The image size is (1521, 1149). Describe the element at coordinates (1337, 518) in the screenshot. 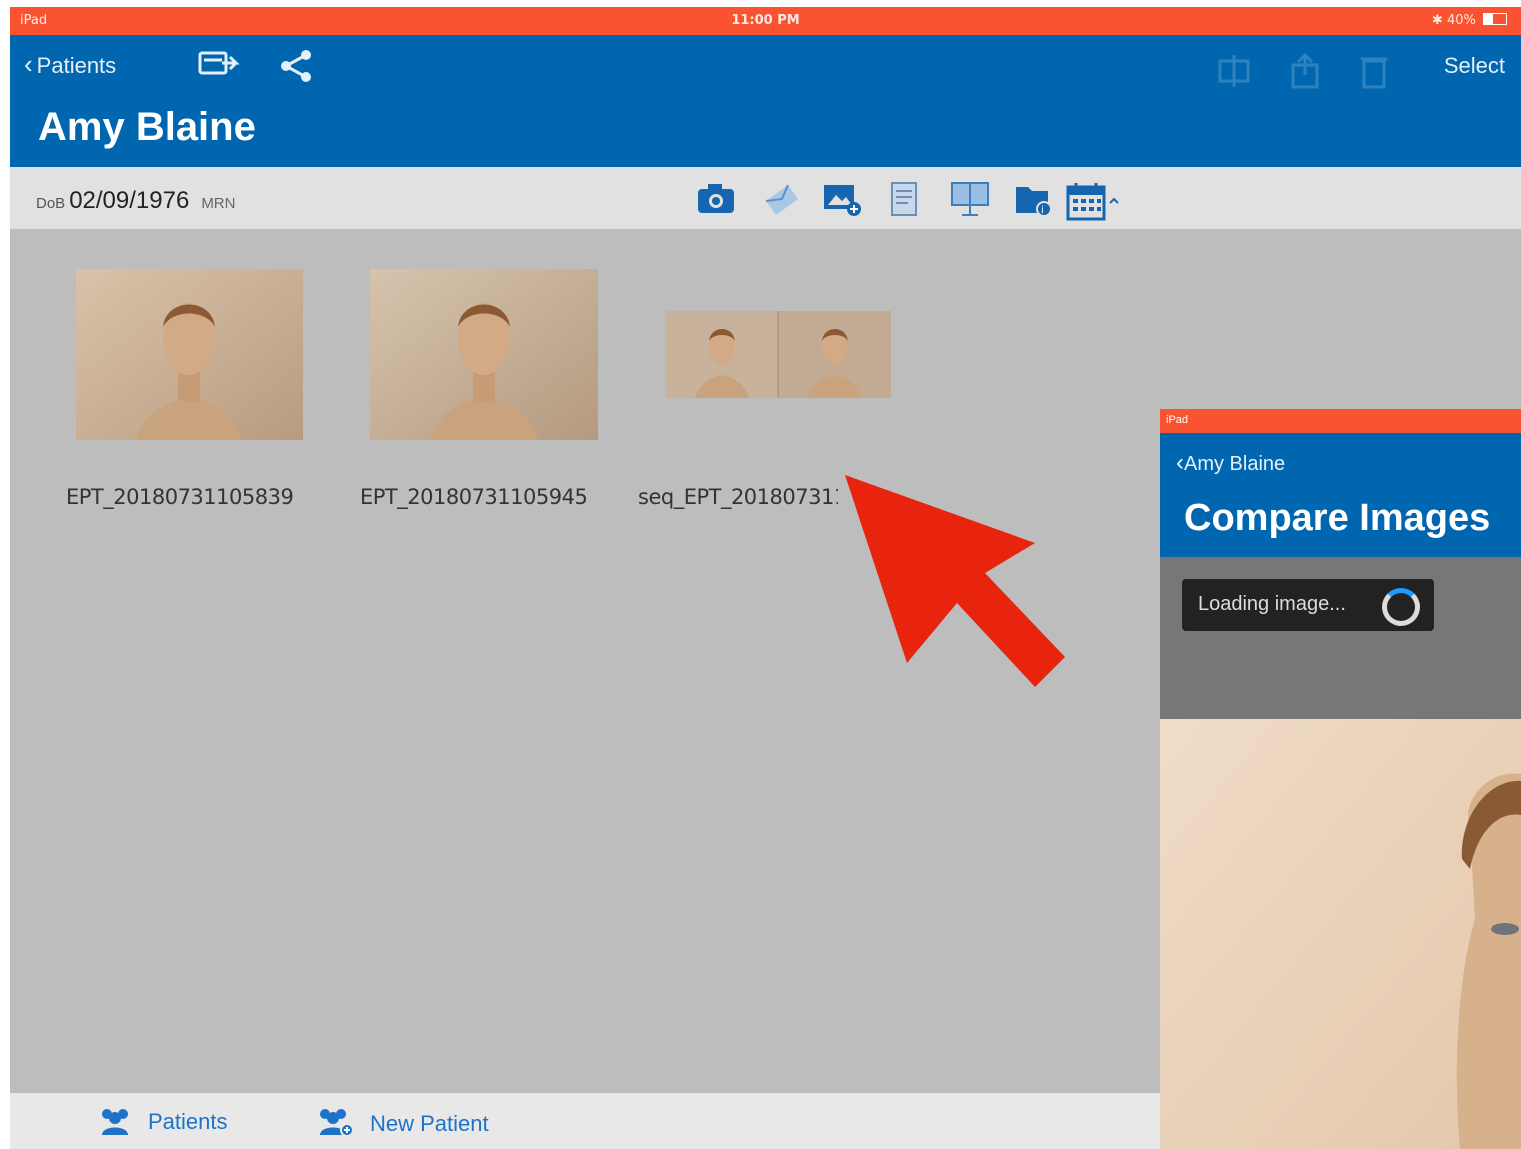

I see `inset-title: Compare Images` at that location.